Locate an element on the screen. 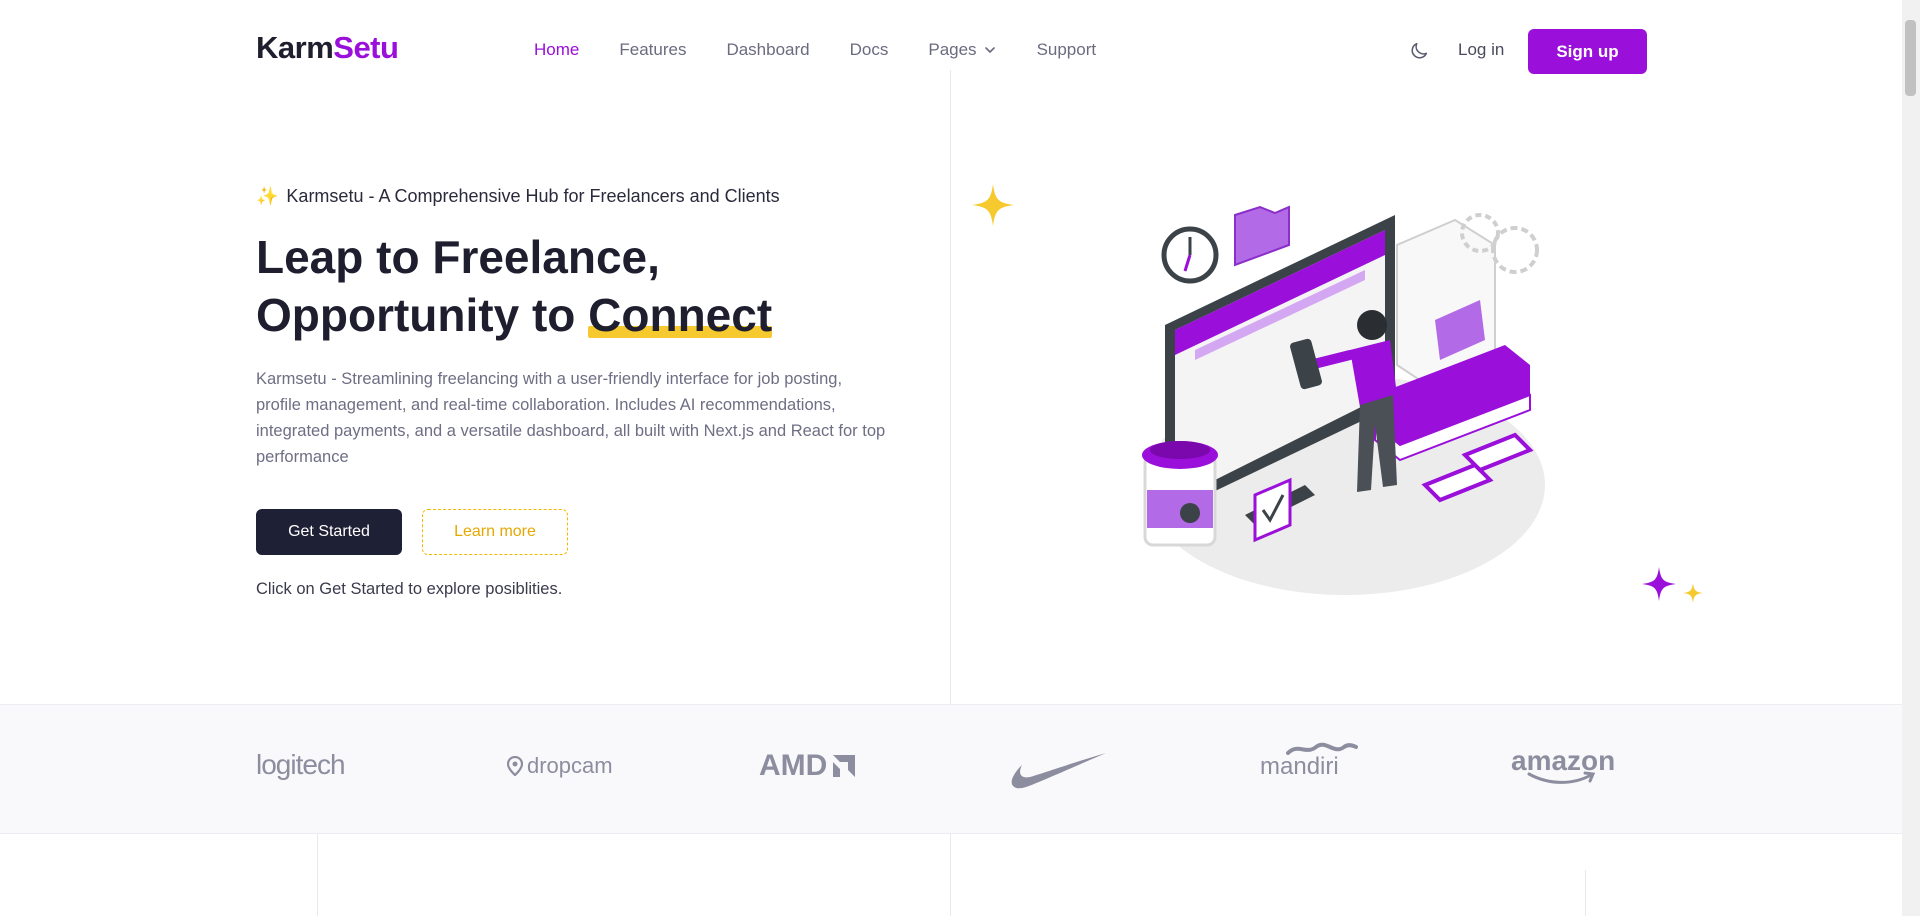  hero-headline-line2: Opportunity to is located at coordinates (422, 315).